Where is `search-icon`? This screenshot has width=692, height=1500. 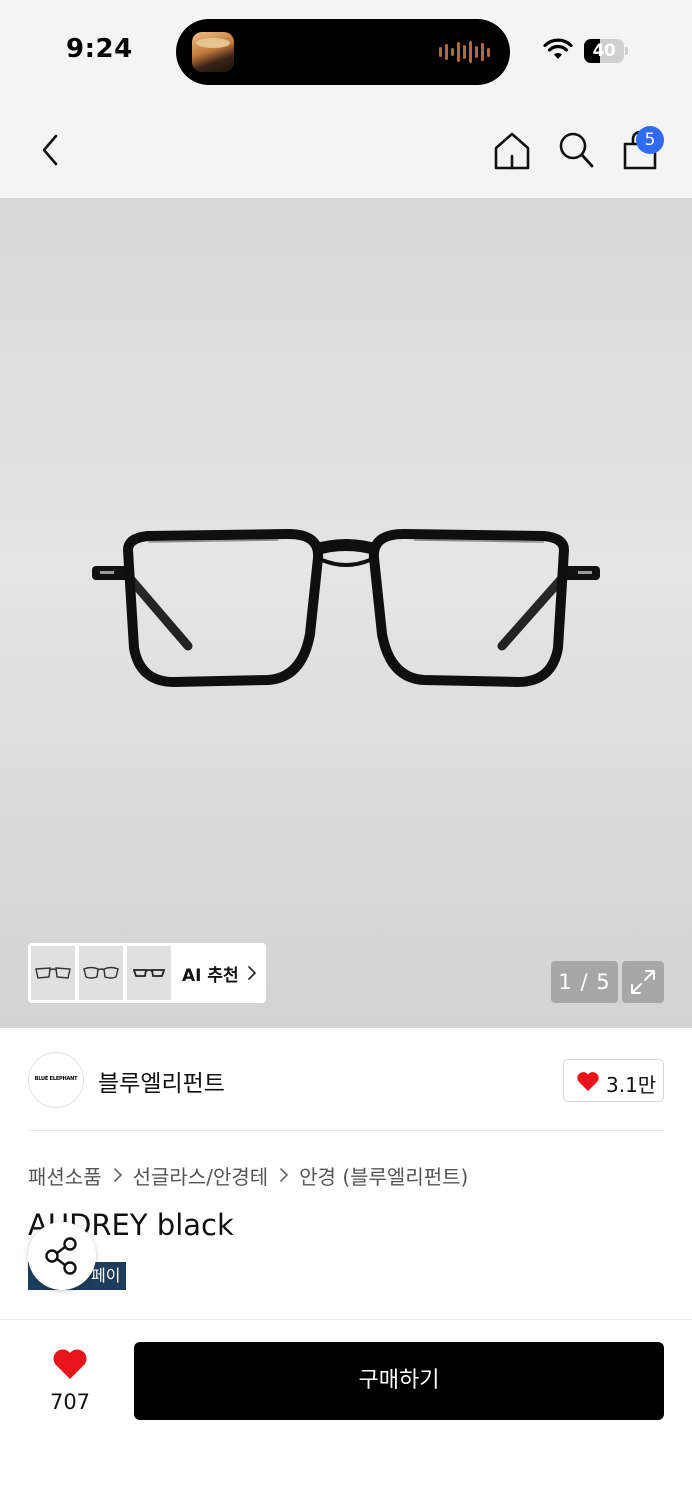 search-icon is located at coordinates (576, 150).